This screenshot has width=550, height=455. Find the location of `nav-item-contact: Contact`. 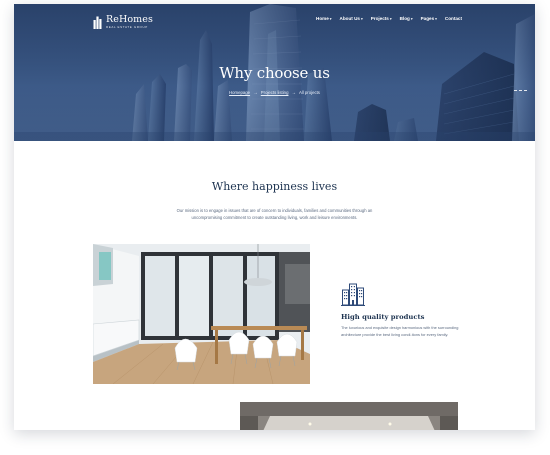

nav-item-contact: Contact is located at coordinates (453, 18).